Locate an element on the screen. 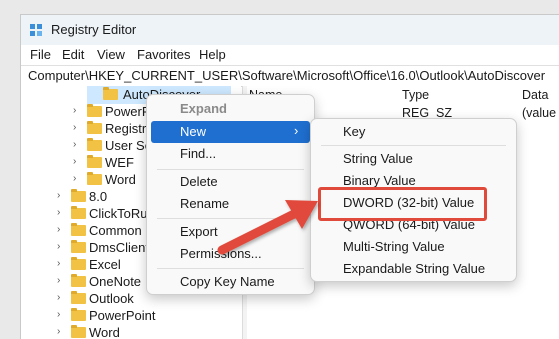 The height and width of the screenshot is (339, 559). menu-item-label: String Value is located at coordinates (378, 158).